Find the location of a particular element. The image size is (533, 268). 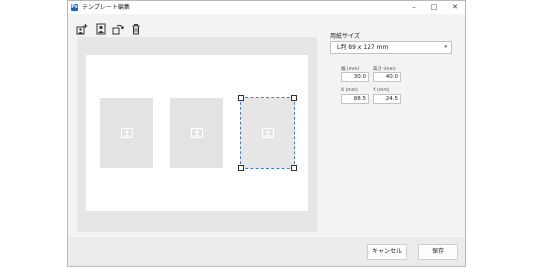

photo-slot-3-selected is located at coordinates (267, 133).